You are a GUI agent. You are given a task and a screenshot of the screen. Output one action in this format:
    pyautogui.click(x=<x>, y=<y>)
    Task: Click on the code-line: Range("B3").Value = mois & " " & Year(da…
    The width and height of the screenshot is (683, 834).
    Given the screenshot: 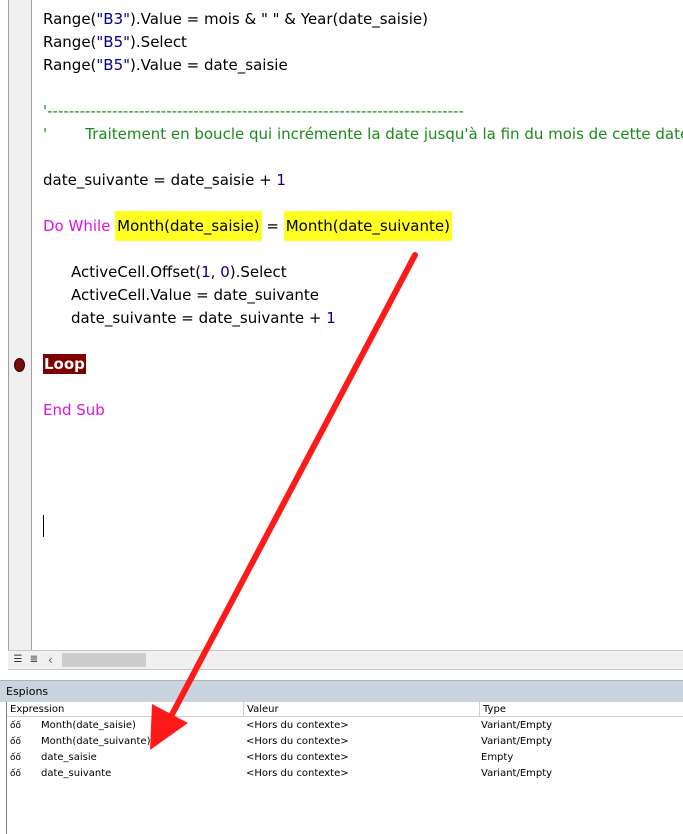 What is the action you would take?
    pyautogui.click(x=235, y=19)
    